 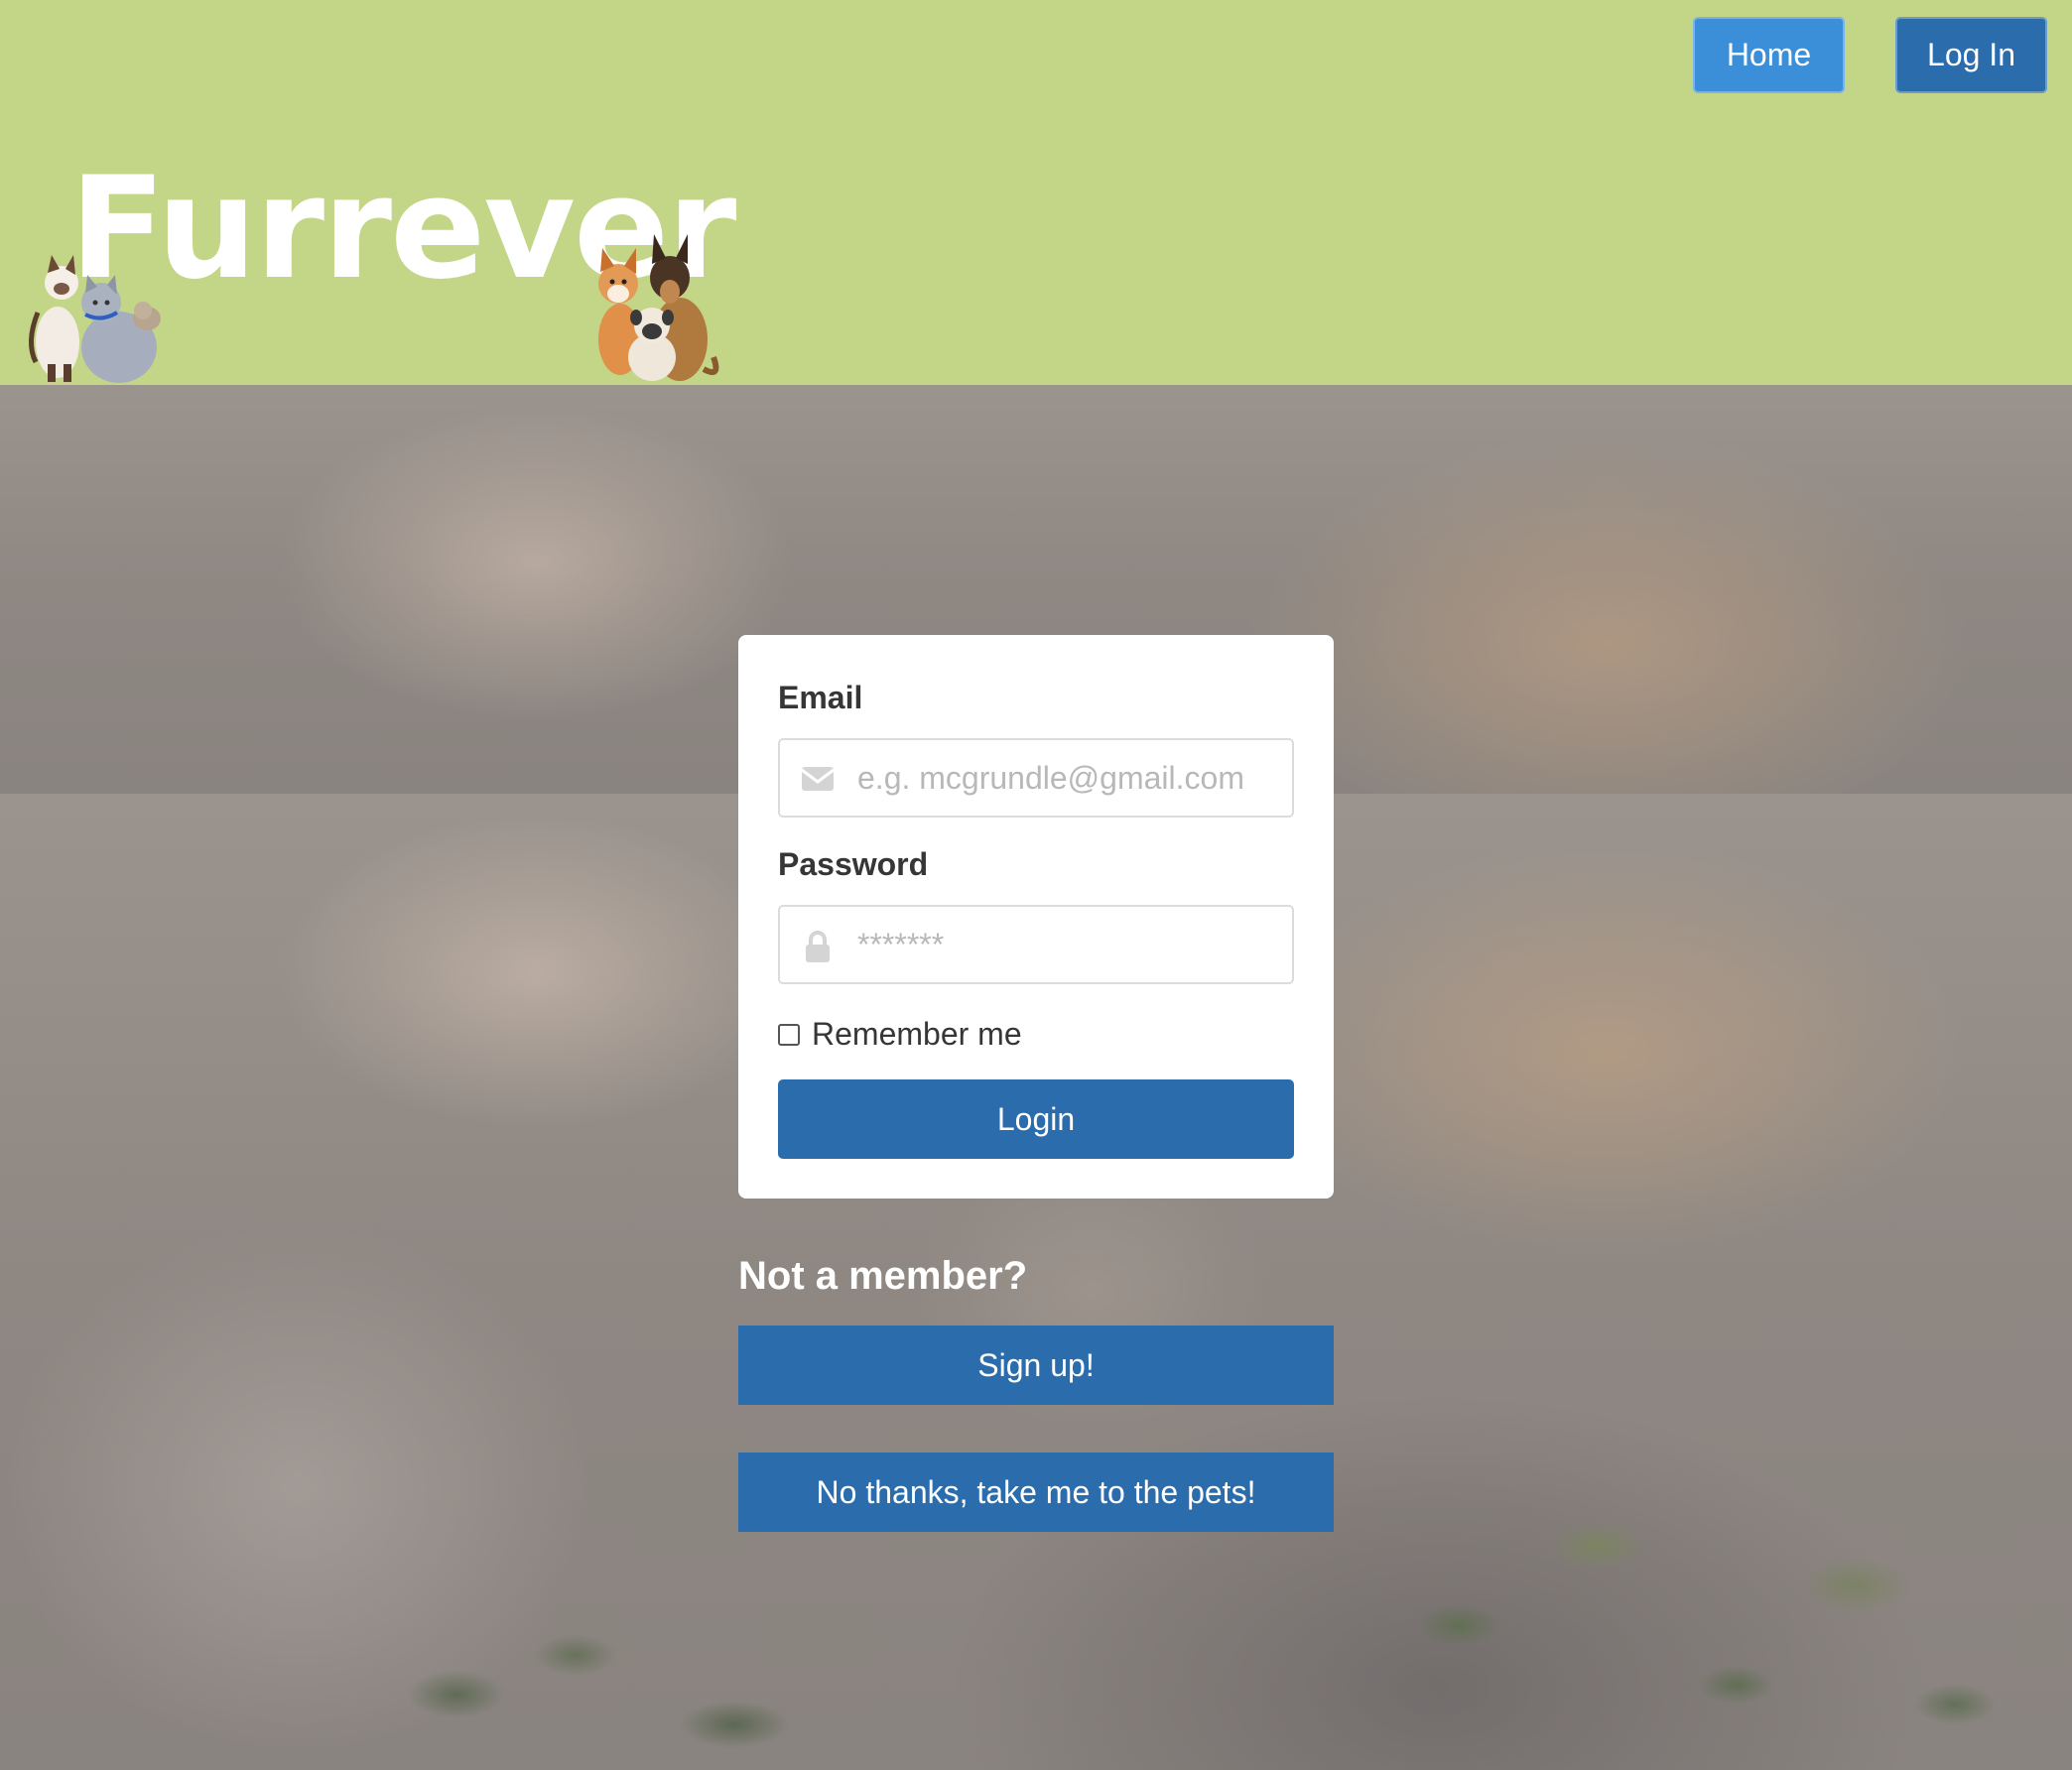 What do you see at coordinates (818, 946) in the screenshot?
I see `lock-icon` at bounding box center [818, 946].